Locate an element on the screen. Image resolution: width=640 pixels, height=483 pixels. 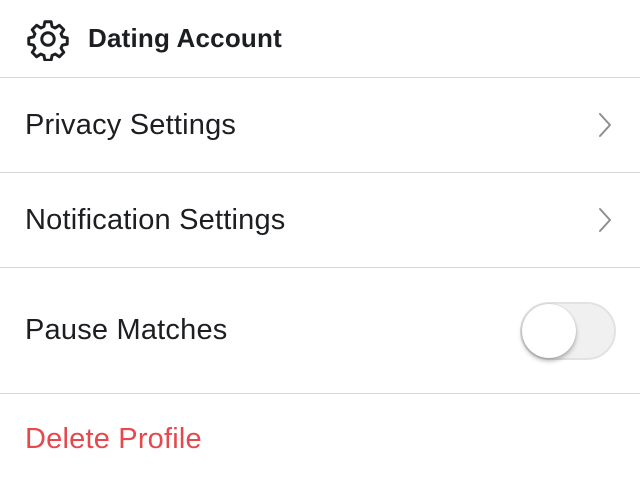
toggle-knob is located at coordinates (549, 330).